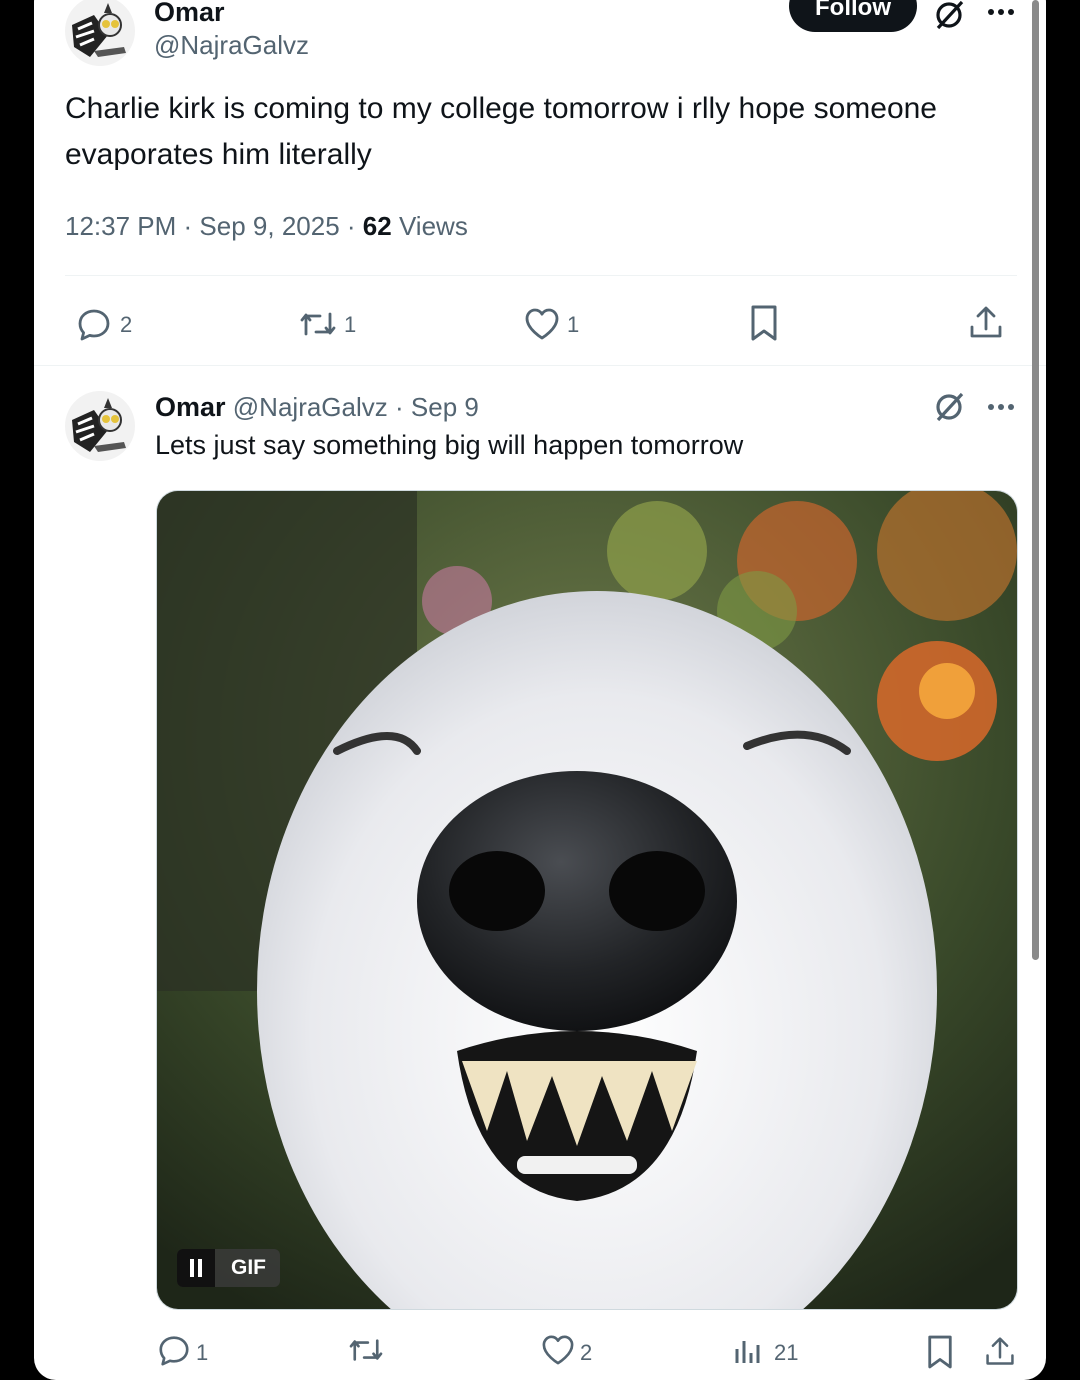 The image size is (1080, 1380). I want to click on repost-count: 1, so click(350, 324).